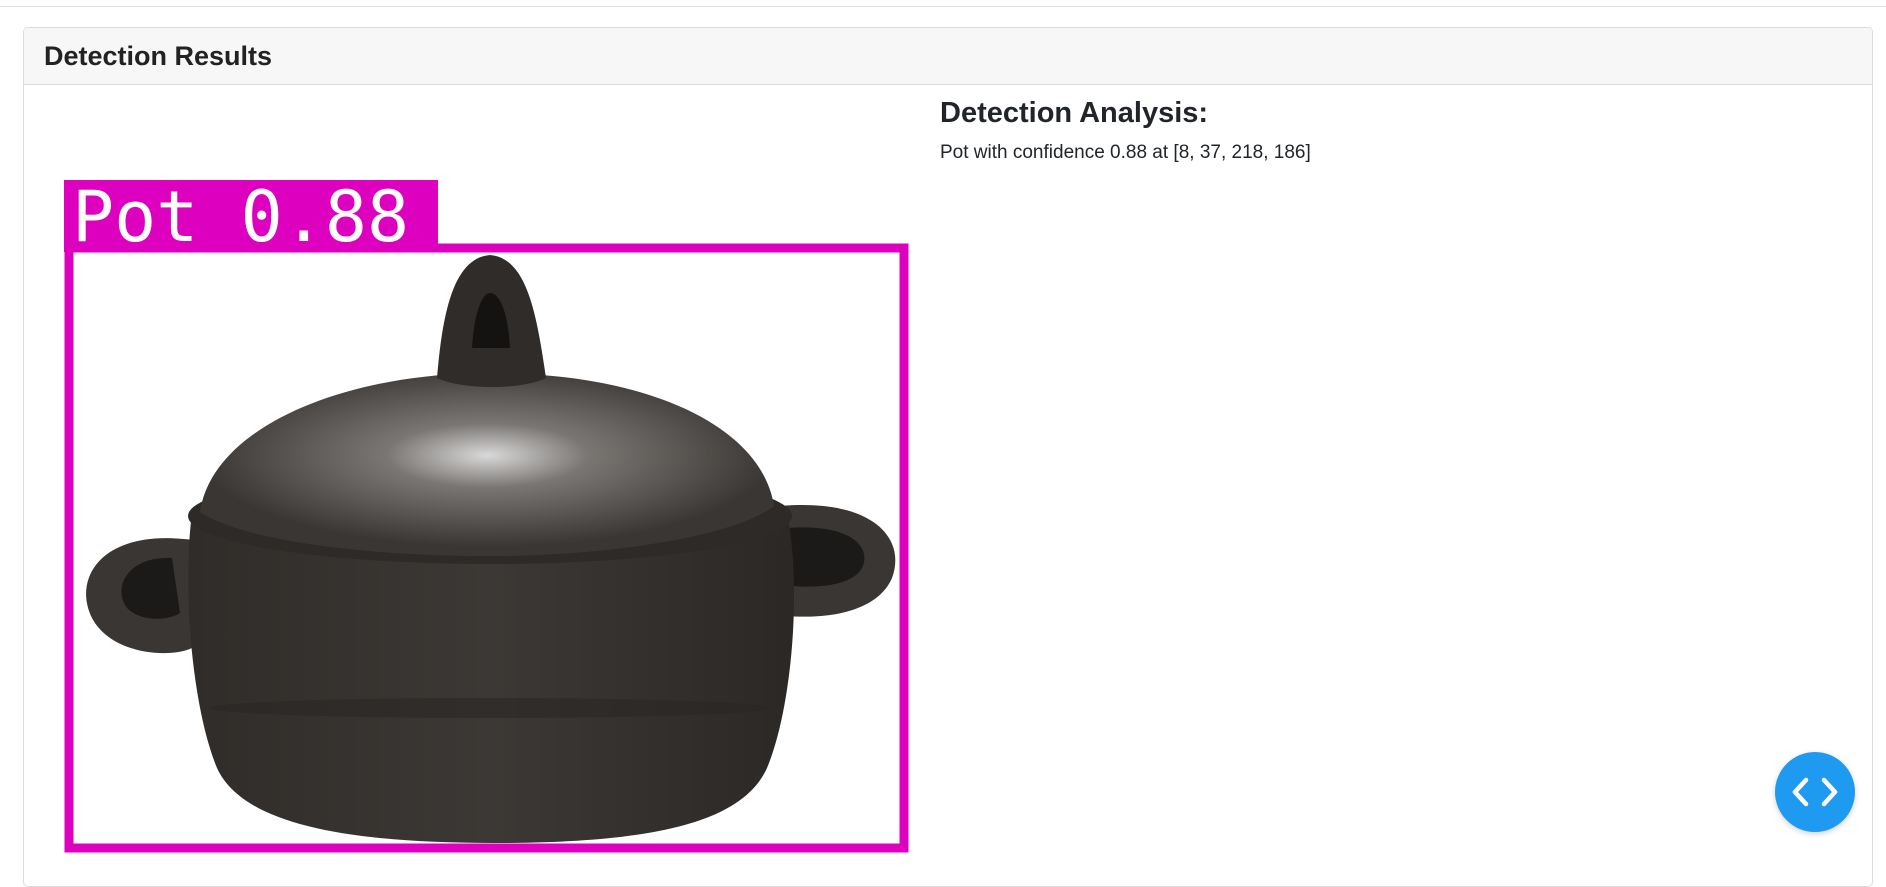 The height and width of the screenshot is (887, 1886). I want to click on code-toggle-button, so click(1815, 792).